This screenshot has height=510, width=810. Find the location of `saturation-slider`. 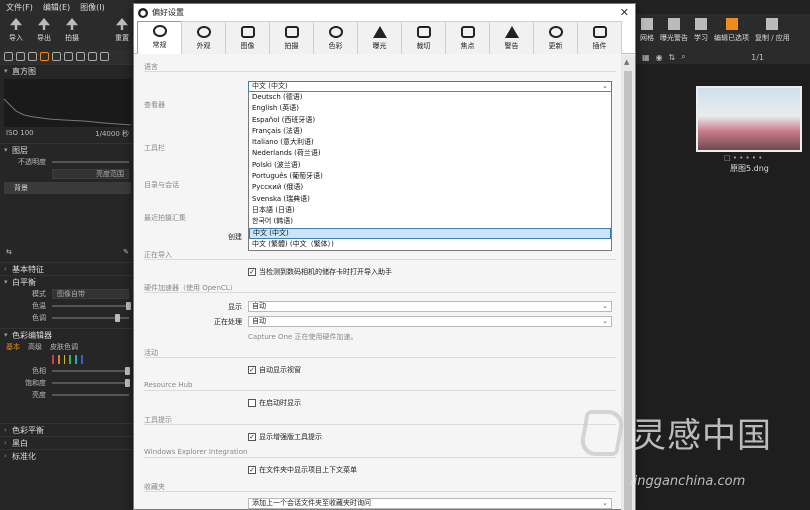

saturation-slider is located at coordinates (91, 383).